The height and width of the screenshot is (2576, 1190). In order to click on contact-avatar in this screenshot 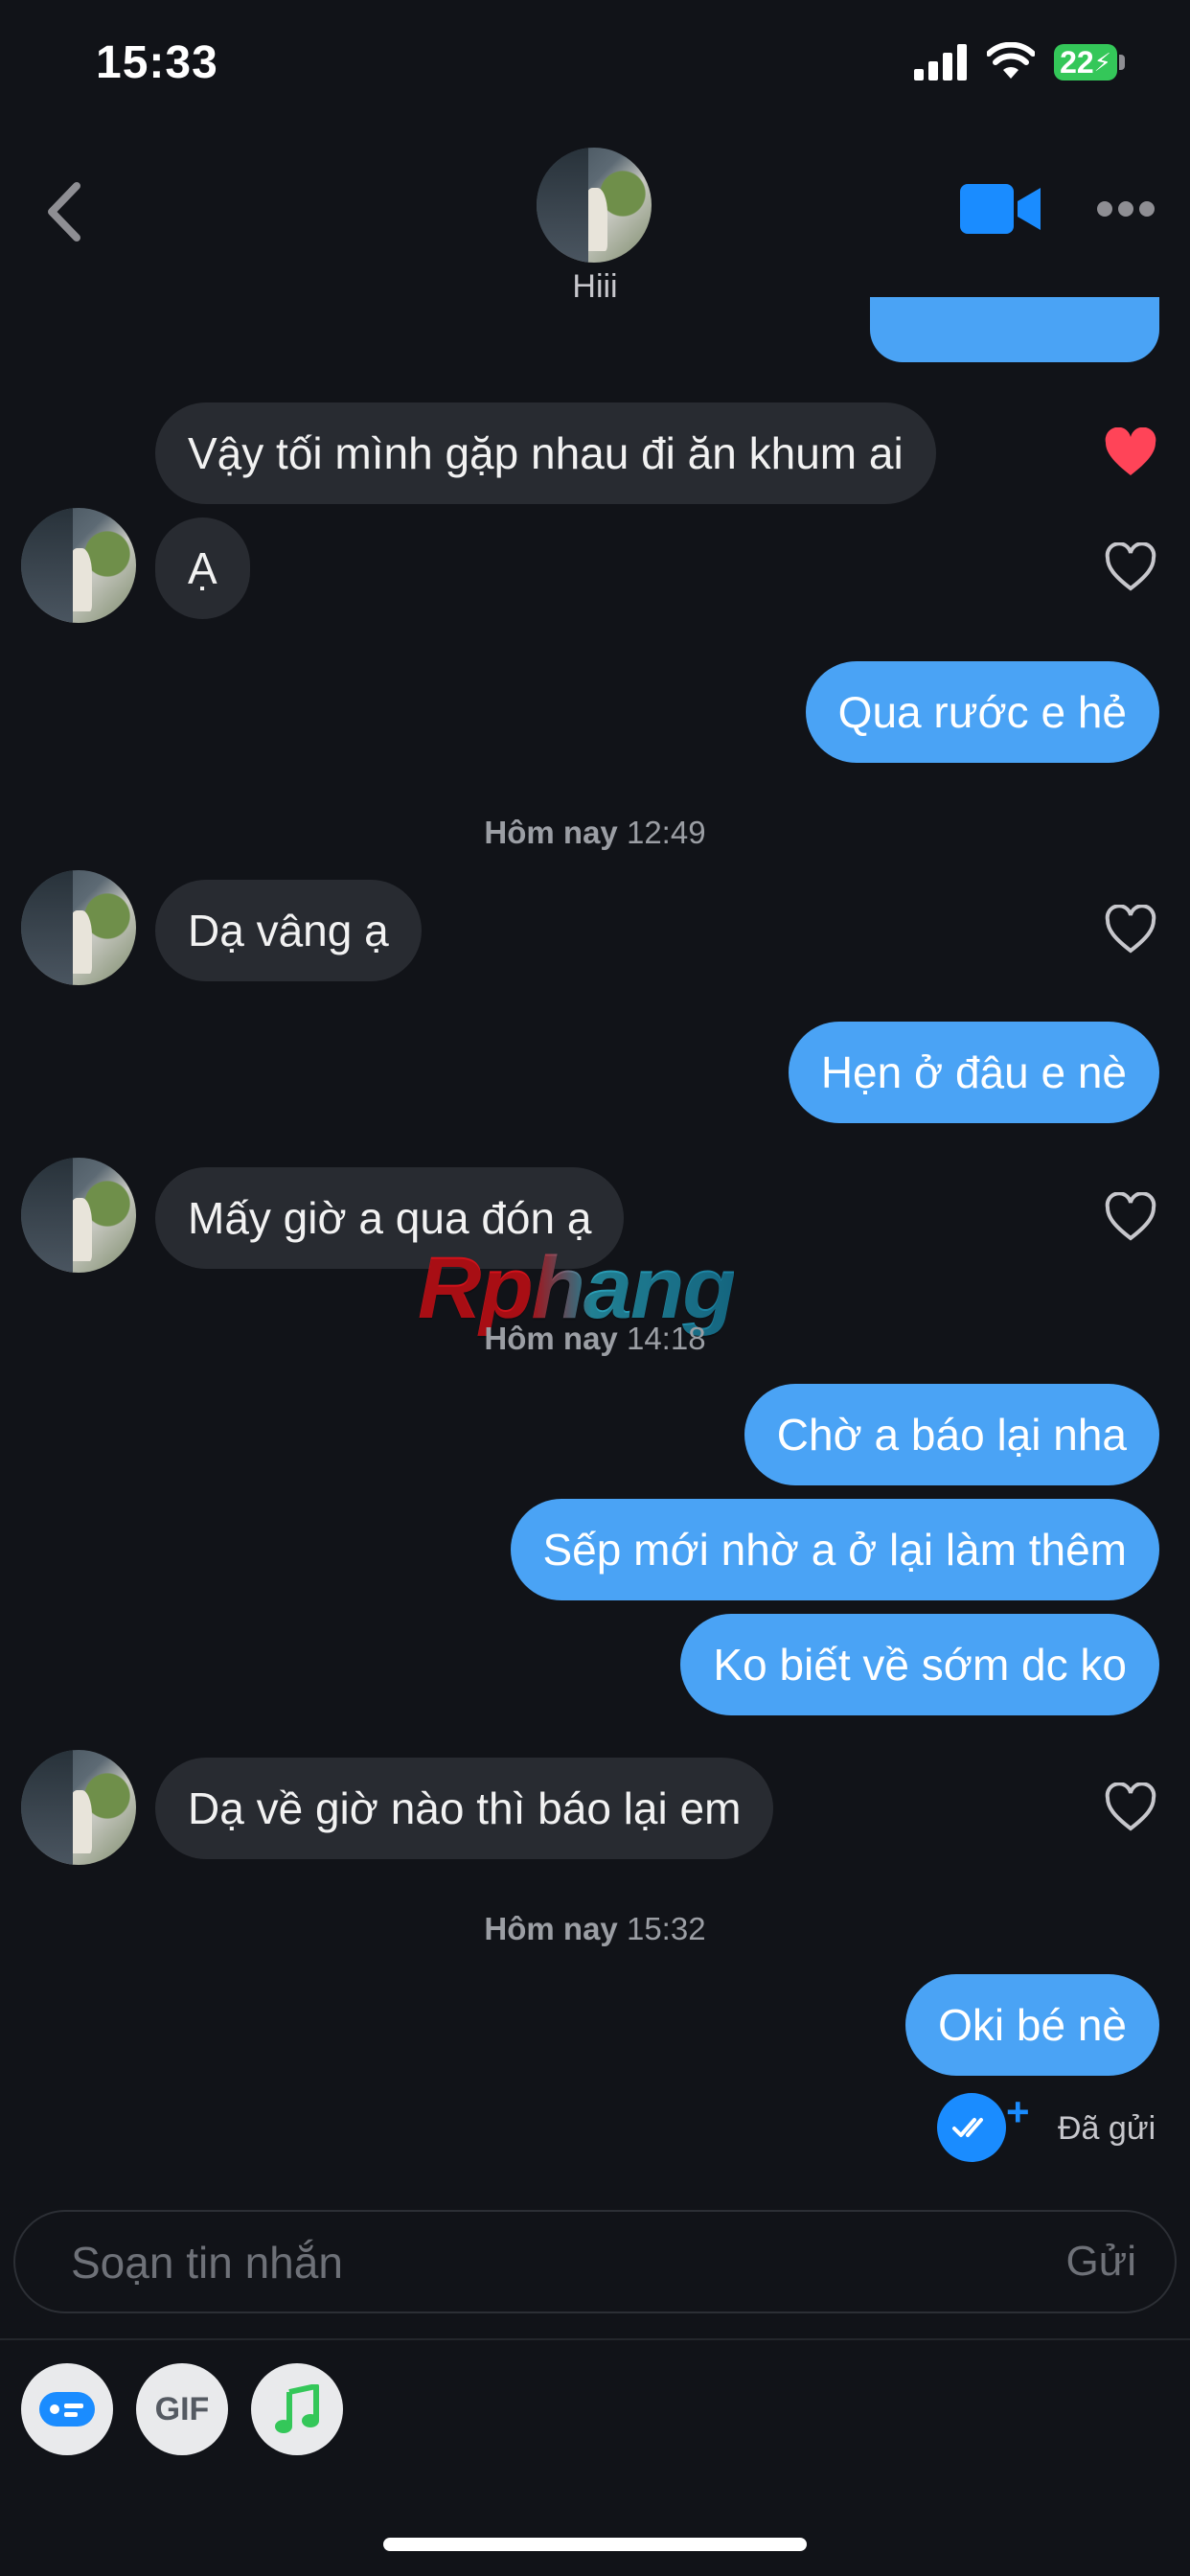, I will do `click(594, 205)`.